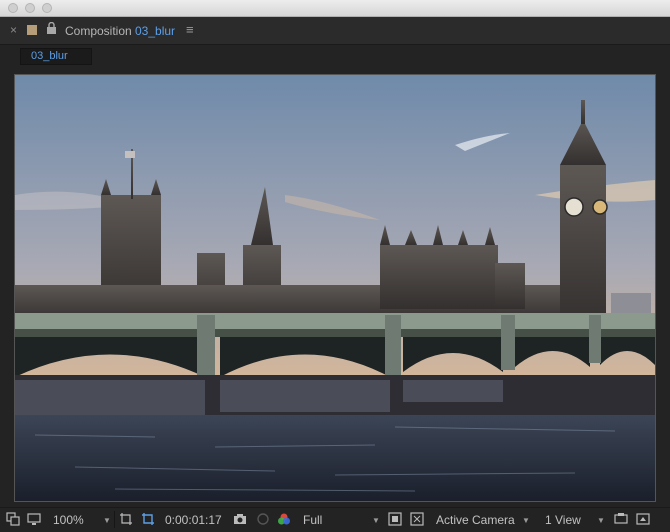 This screenshot has width=670, height=532. What do you see at coordinates (30, 8) in the screenshot?
I see `window-minimize-button` at bounding box center [30, 8].